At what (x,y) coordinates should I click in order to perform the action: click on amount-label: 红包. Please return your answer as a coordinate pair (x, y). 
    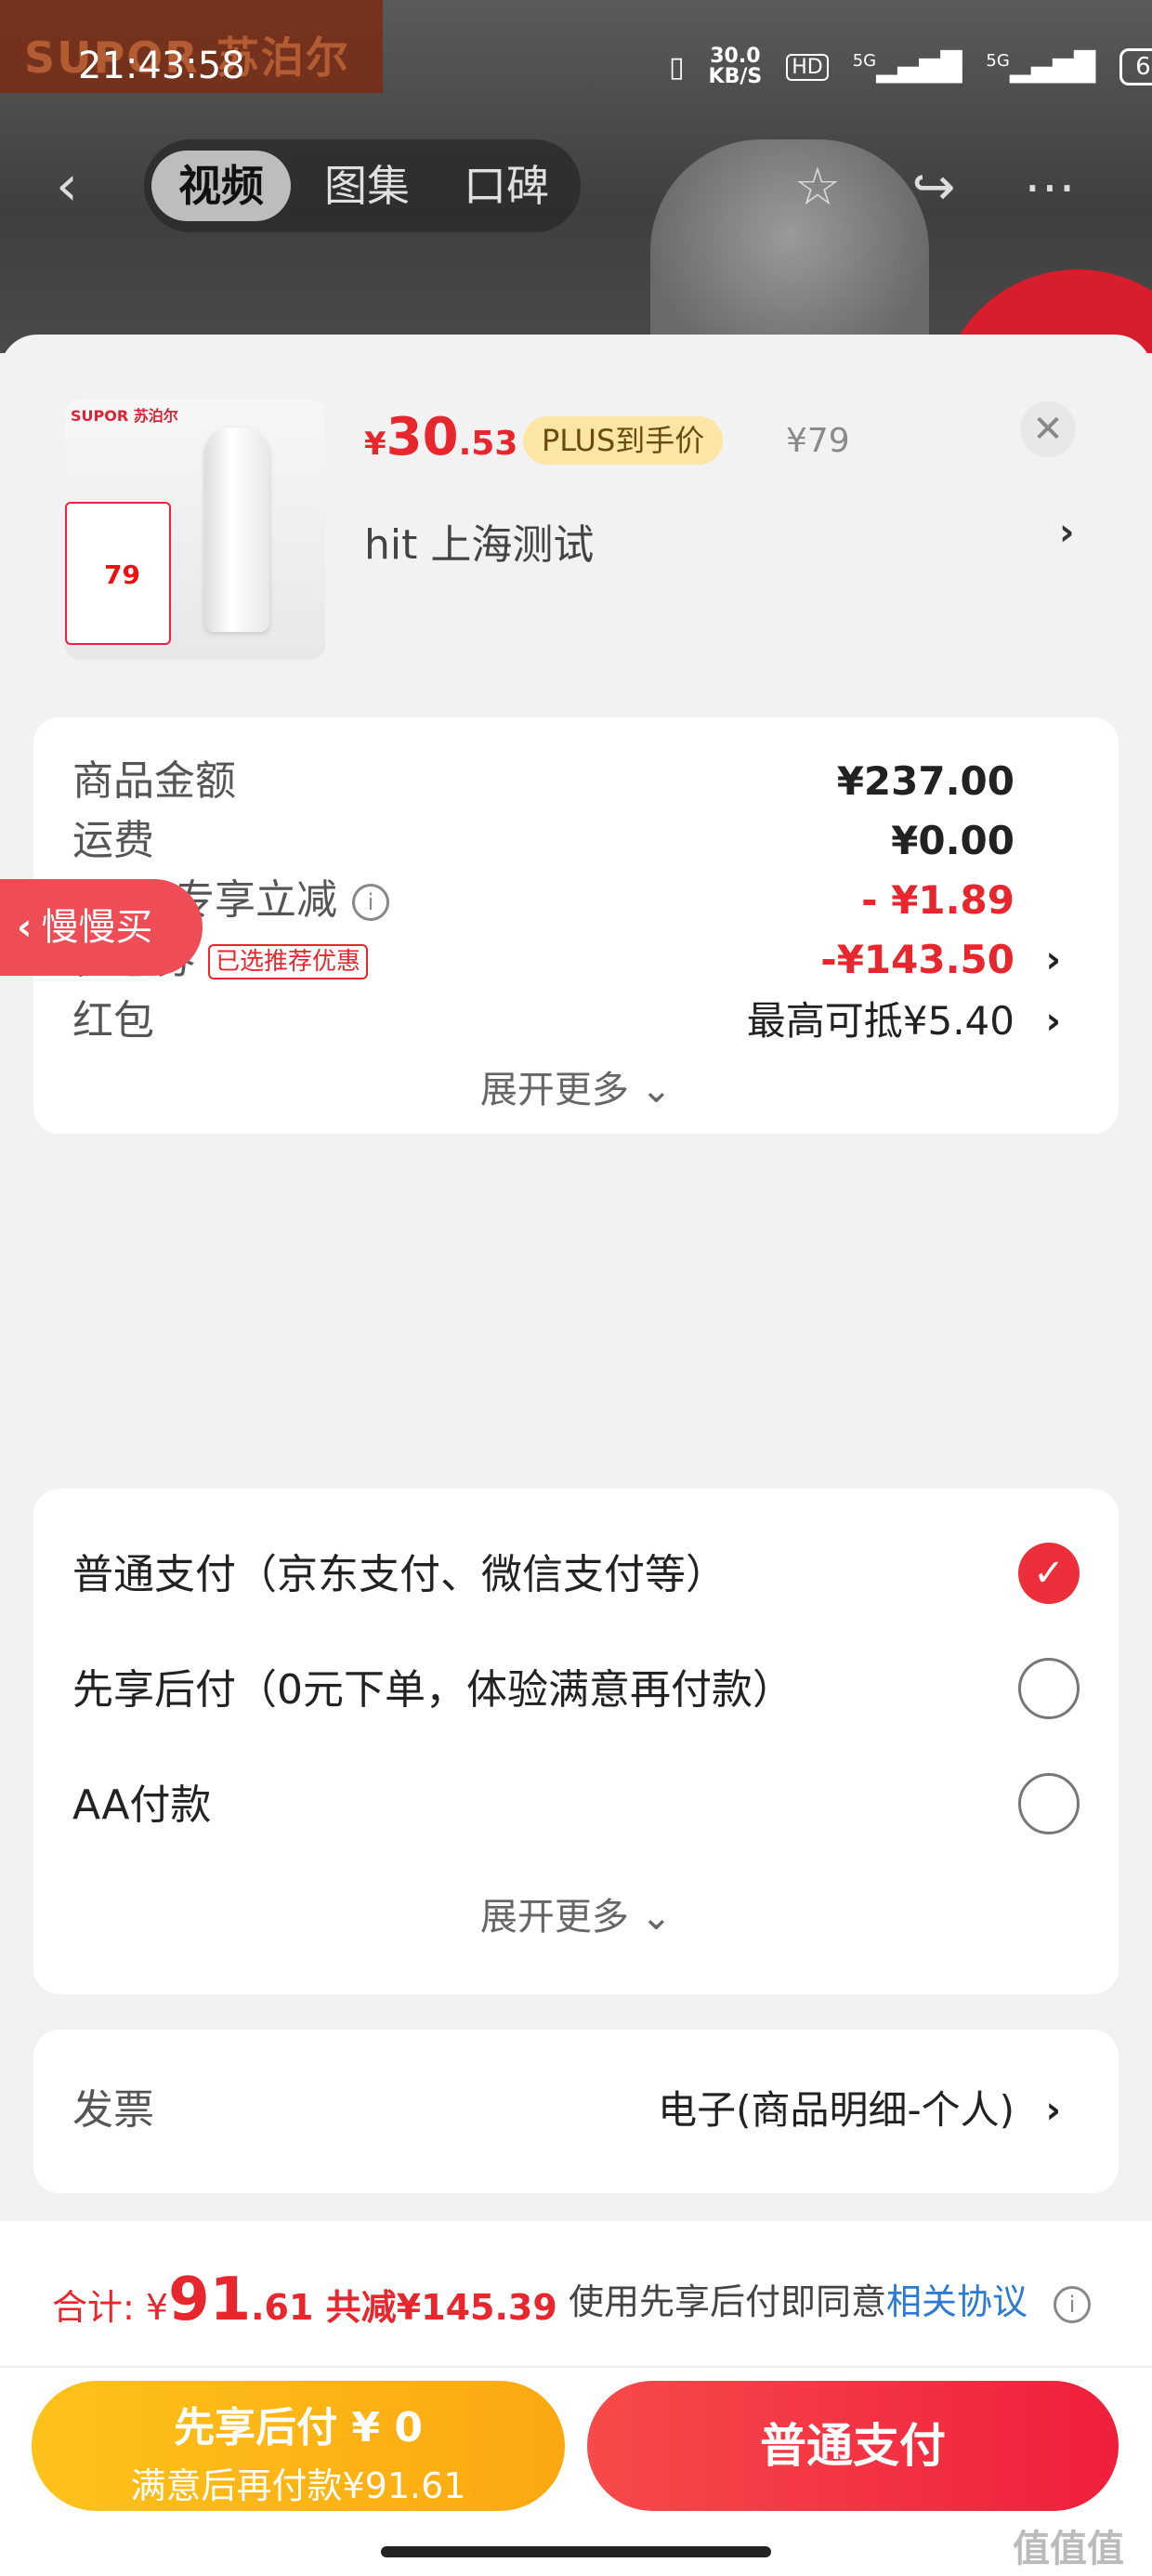
    Looking at the image, I should click on (113, 1021).